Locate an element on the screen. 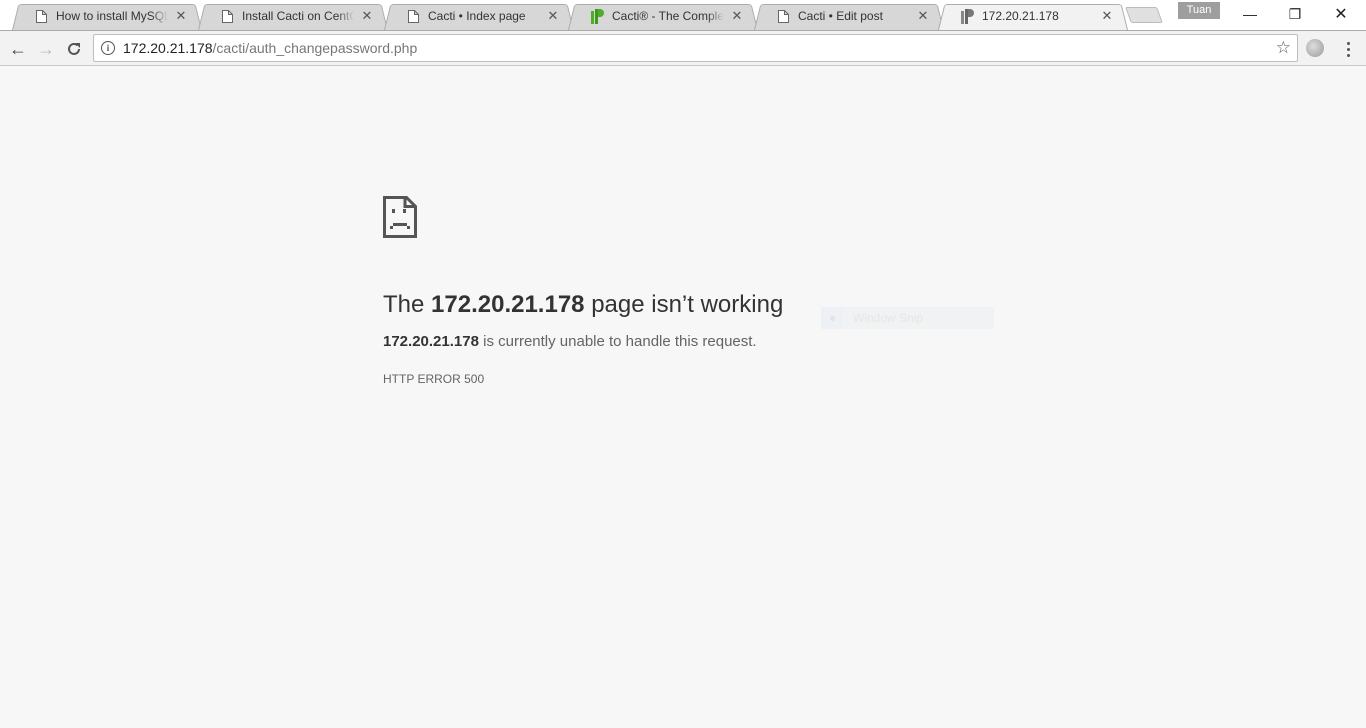 The height and width of the screenshot is (728, 1366). new-tab-button is located at coordinates (1144, 15).